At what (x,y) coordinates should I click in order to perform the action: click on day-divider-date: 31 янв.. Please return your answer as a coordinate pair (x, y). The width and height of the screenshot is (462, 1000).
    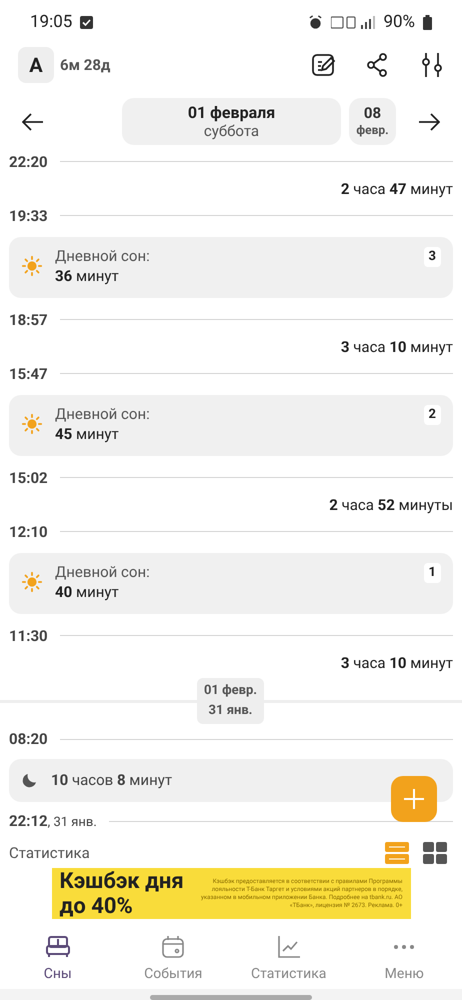
    Looking at the image, I should click on (230, 711).